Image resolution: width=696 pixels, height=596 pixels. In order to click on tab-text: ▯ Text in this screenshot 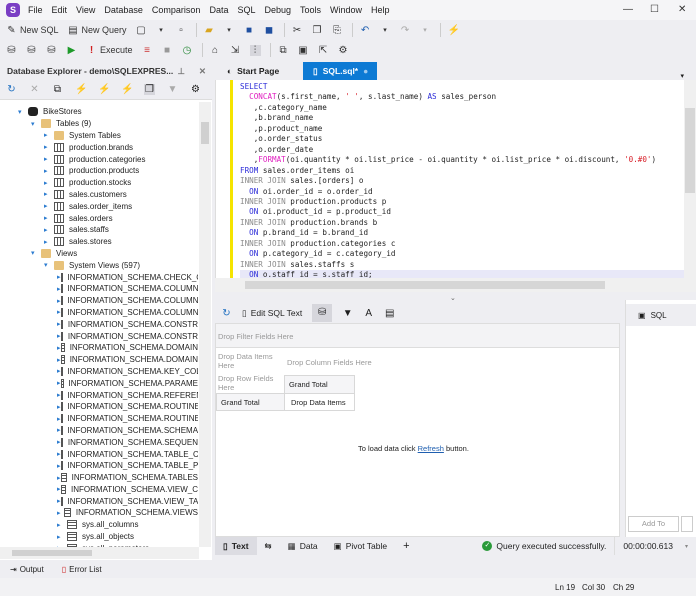, I will do `click(236, 546)`.